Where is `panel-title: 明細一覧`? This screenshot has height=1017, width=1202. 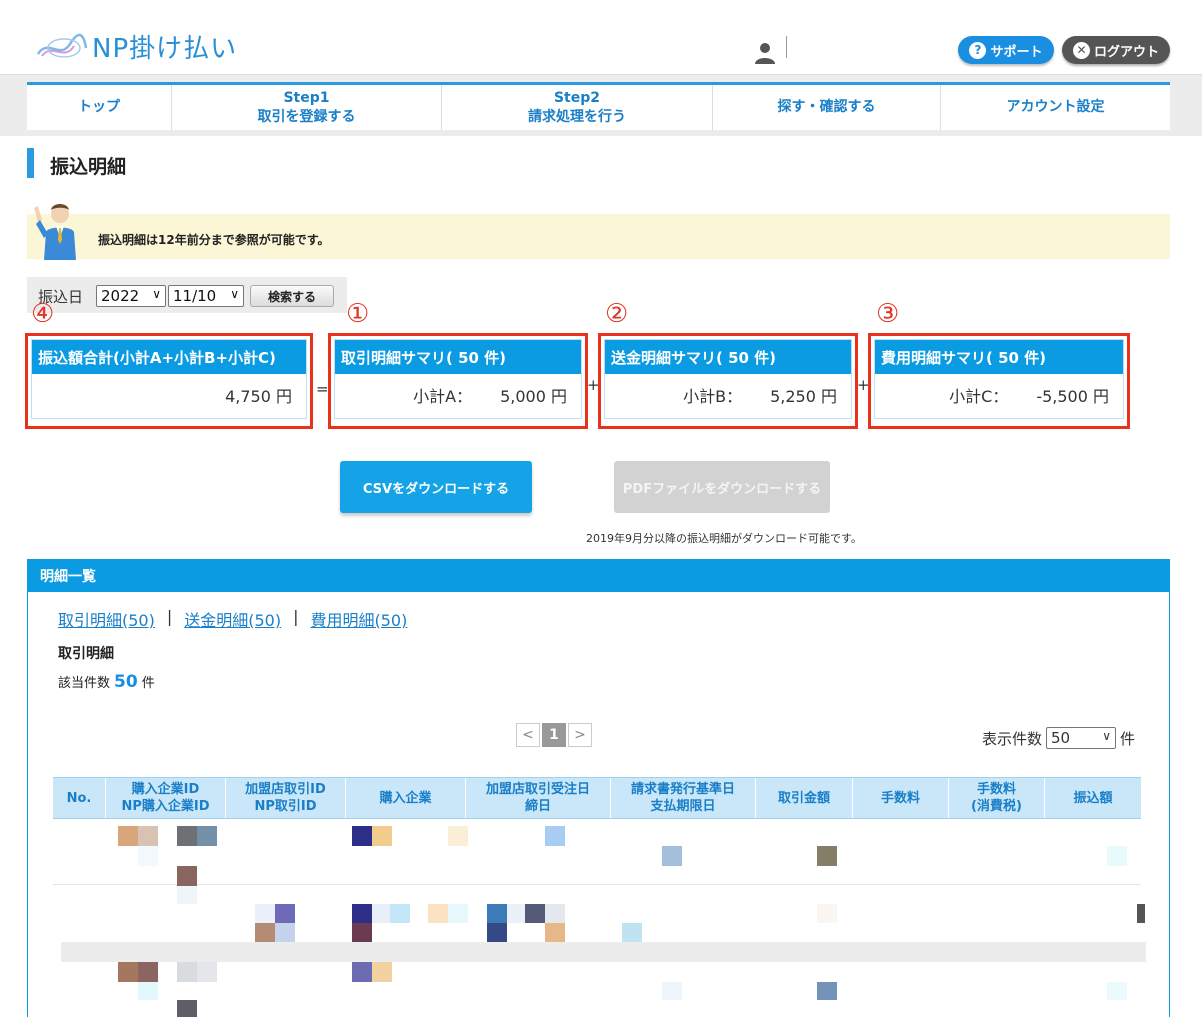 panel-title: 明細一覧 is located at coordinates (598, 576).